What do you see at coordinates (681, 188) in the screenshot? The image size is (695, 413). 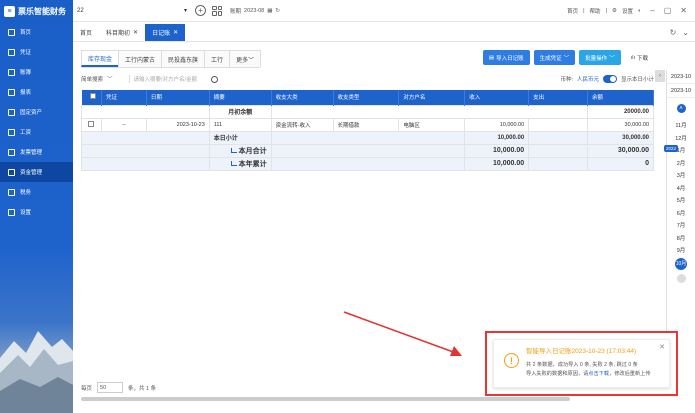 I see `month-item: 4月` at bounding box center [681, 188].